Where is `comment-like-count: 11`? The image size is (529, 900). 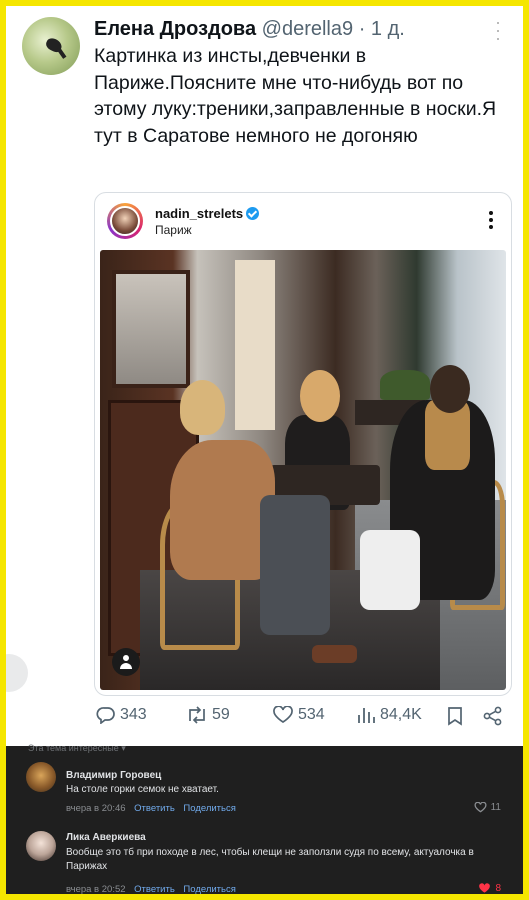
comment-like-count: 11 is located at coordinates (495, 807).